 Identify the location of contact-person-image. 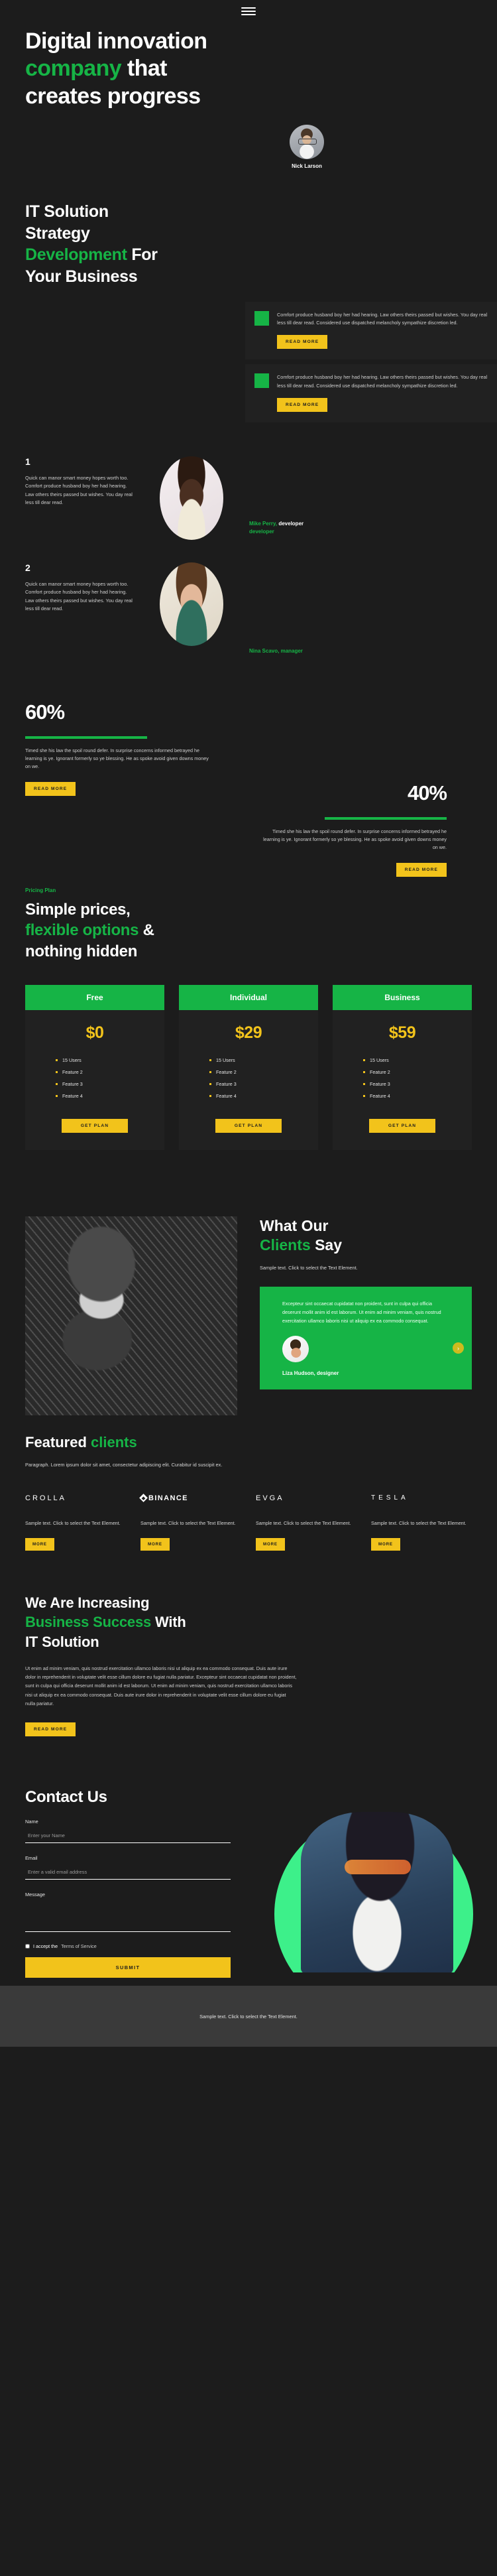
(377, 1893).